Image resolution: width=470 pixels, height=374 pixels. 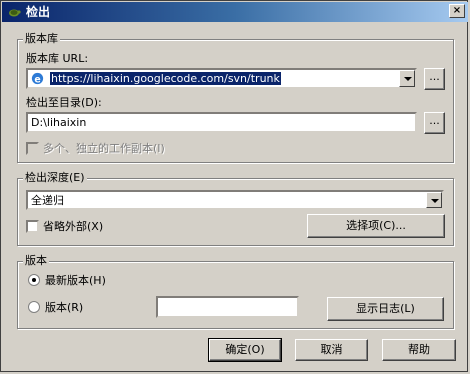 What do you see at coordinates (41, 38) in the screenshot?
I see `repository-group-title: 版本库` at bounding box center [41, 38].